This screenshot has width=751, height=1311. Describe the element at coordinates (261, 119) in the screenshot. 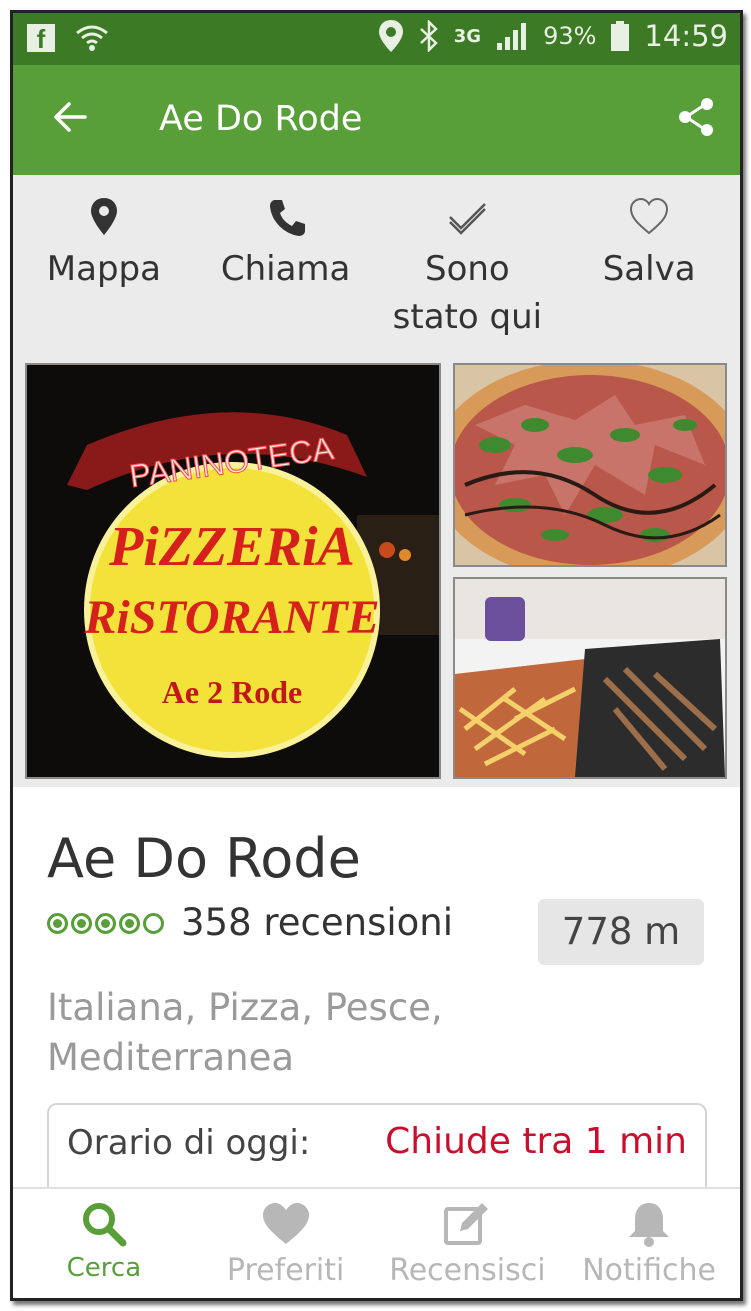

I see `page-title: Ae Do Rode` at that location.